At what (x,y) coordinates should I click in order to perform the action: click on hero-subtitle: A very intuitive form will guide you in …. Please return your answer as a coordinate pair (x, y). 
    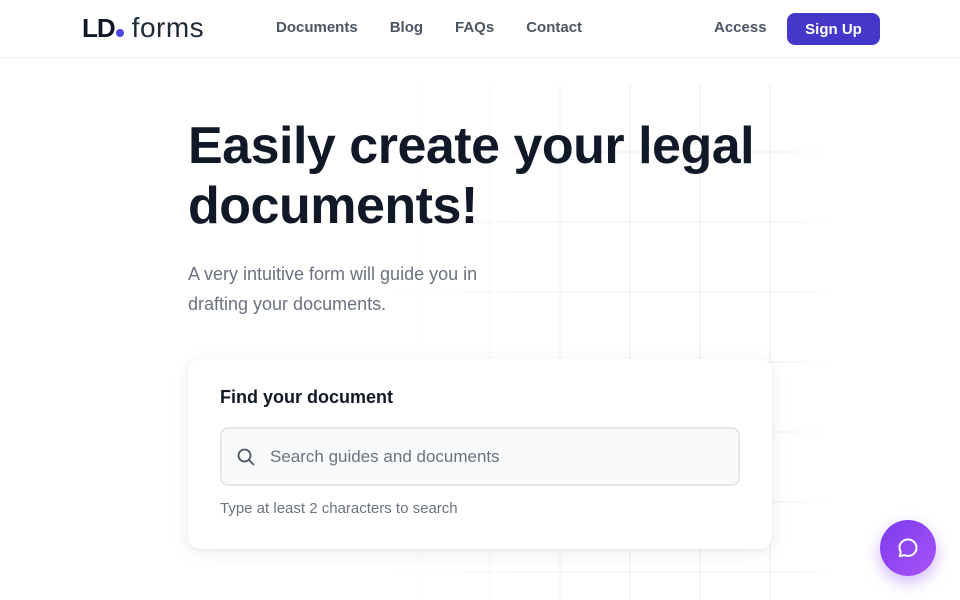
    Looking at the image, I should click on (333, 289).